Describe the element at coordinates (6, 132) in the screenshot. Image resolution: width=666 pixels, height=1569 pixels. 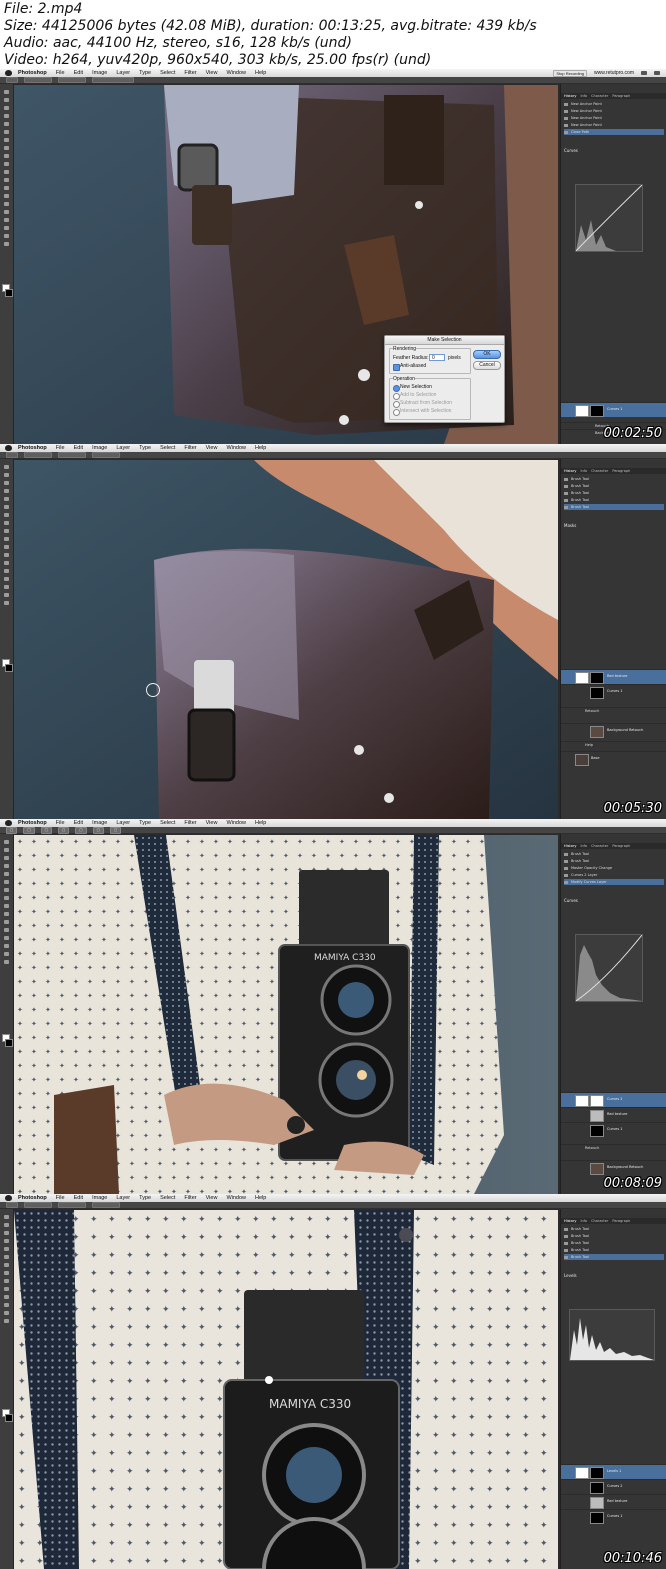
I see `eyedropper-tool-icon` at that location.